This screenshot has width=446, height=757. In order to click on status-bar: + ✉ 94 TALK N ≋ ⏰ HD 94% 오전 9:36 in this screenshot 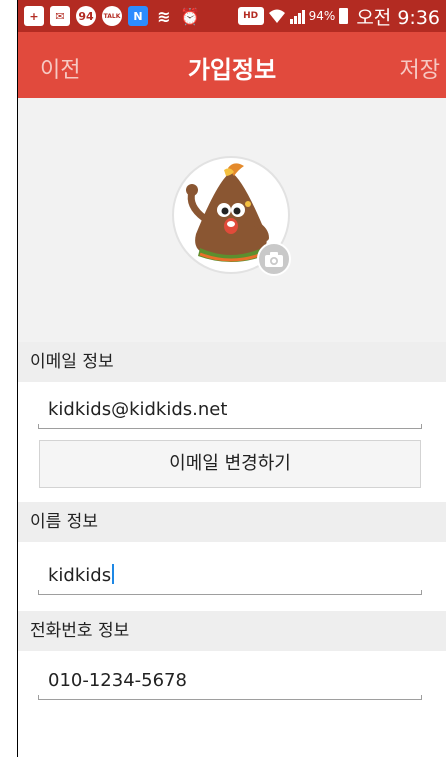, I will do `click(232, 16)`.